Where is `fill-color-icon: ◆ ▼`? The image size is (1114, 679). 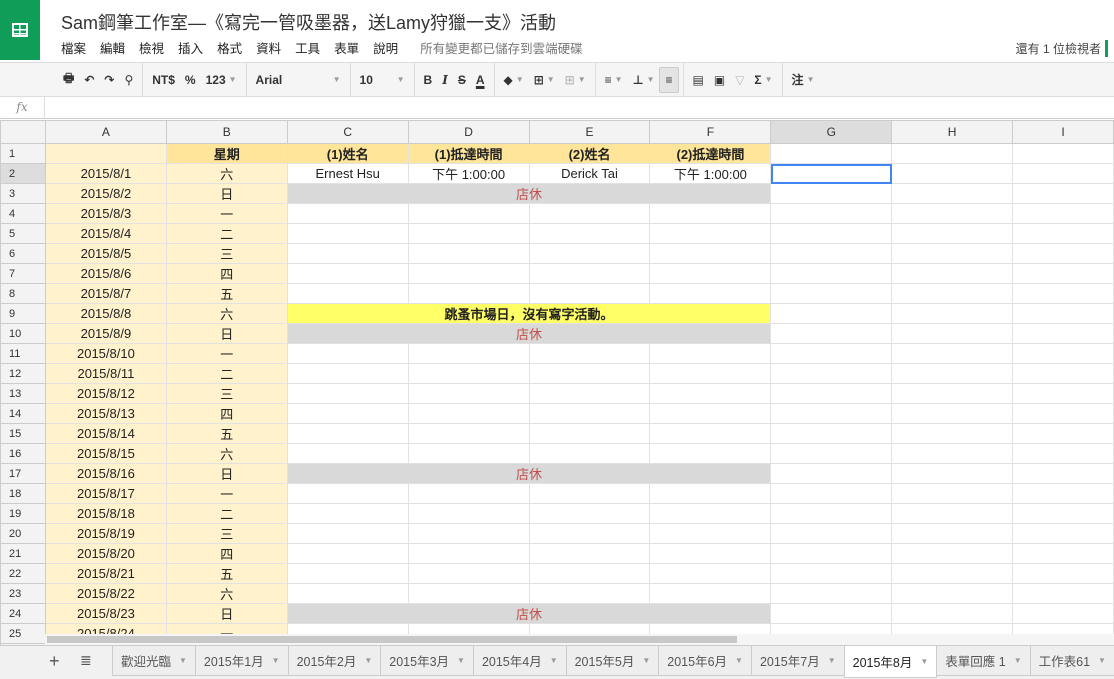
fill-color-icon: ◆ ▼ is located at coordinates (514, 80).